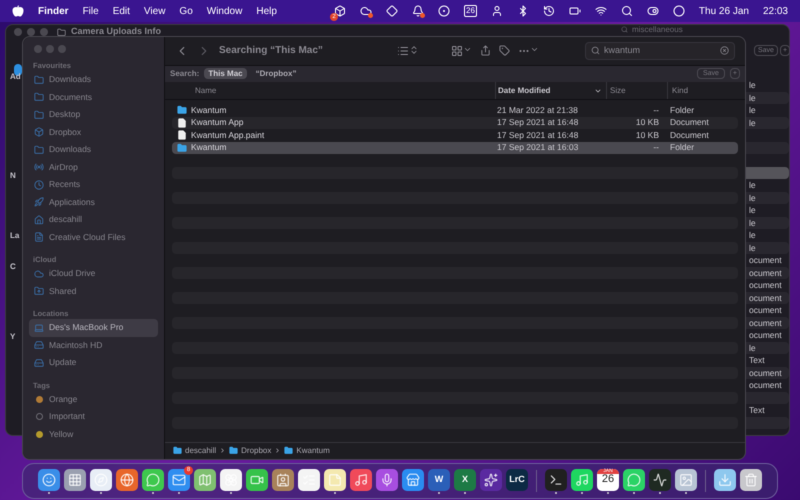 This screenshot has width=800, height=500. I want to click on sidebar-item: Macintosh HD, so click(93, 345).